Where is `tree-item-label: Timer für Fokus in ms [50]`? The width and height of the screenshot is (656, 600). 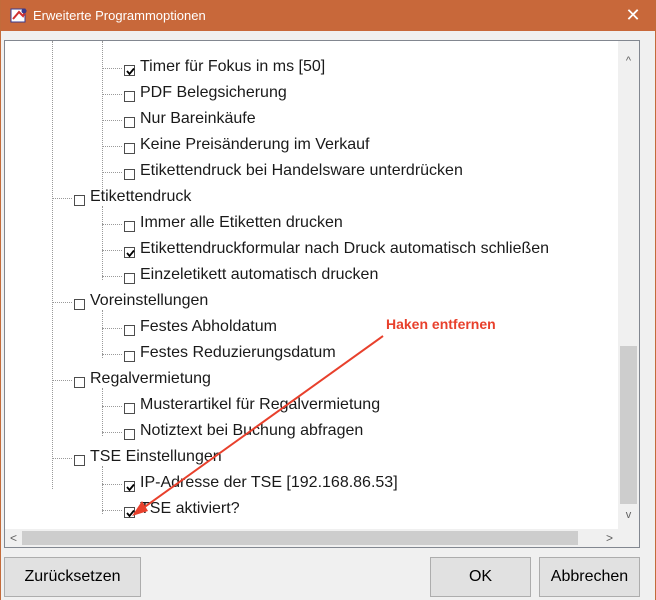 tree-item-label: Timer für Fokus in ms [50] is located at coordinates (233, 66).